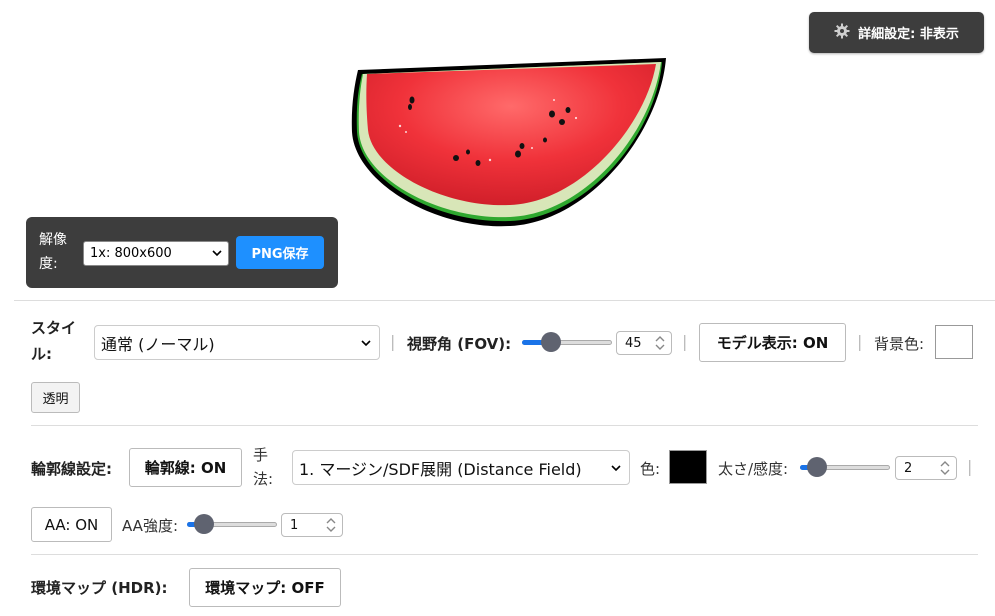 The height and width of the screenshot is (616, 995). What do you see at coordinates (508, 142) in the screenshot?
I see `watermelon-model` at bounding box center [508, 142].